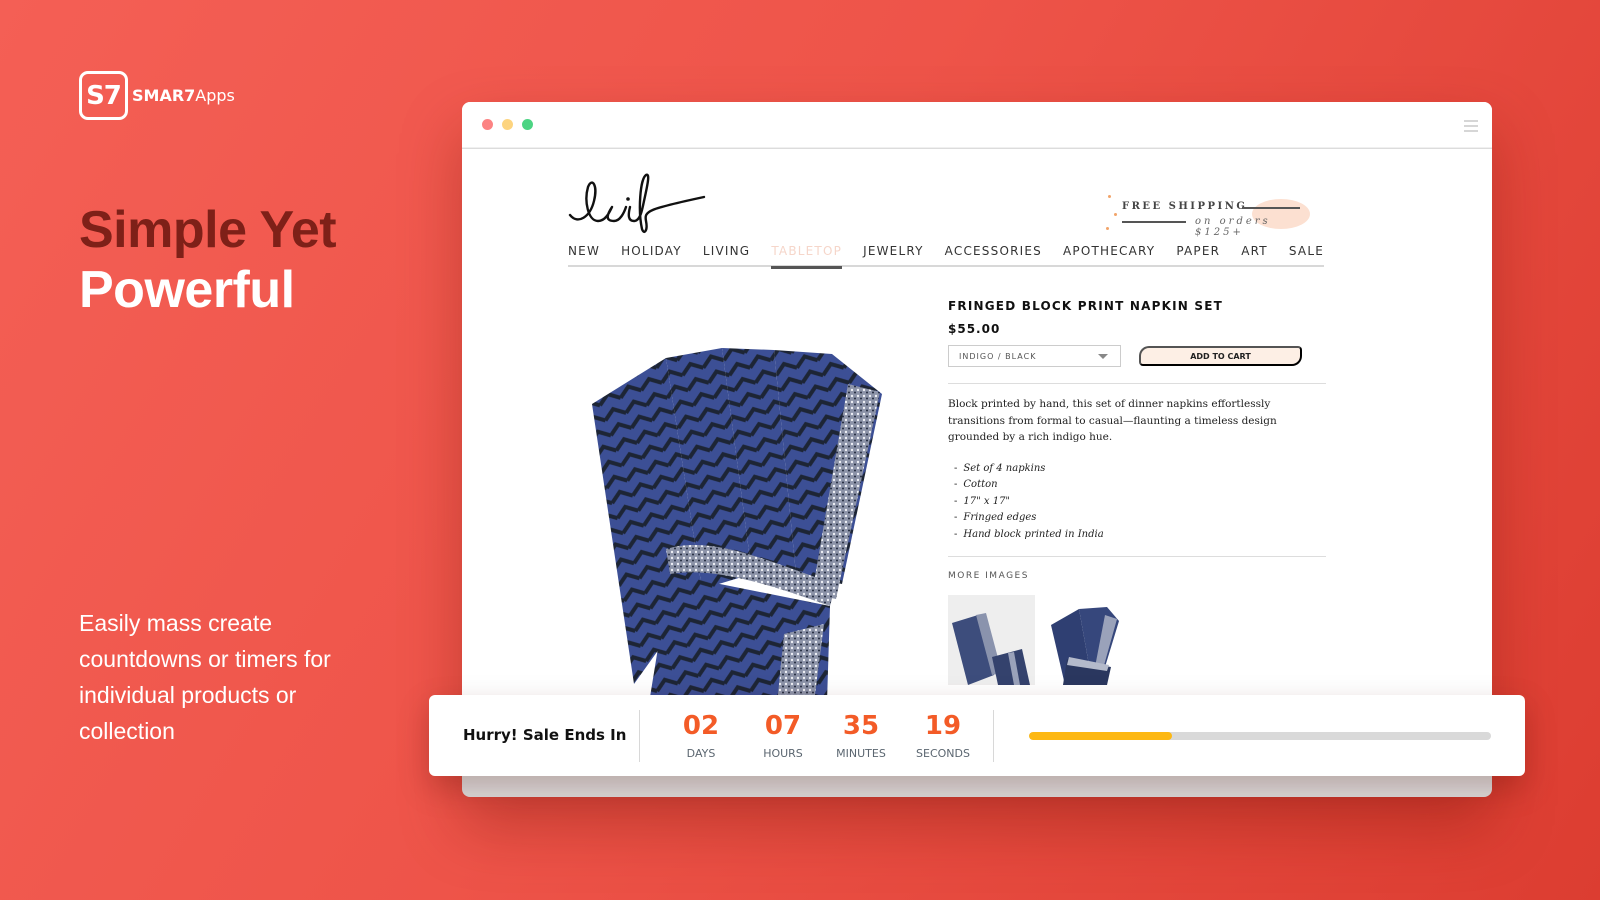 The height and width of the screenshot is (900, 1600). What do you see at coordinates (208, 230) in the screenshot?
I see `headline-line-1: Simple Yet` at bounding box center [208, 230].